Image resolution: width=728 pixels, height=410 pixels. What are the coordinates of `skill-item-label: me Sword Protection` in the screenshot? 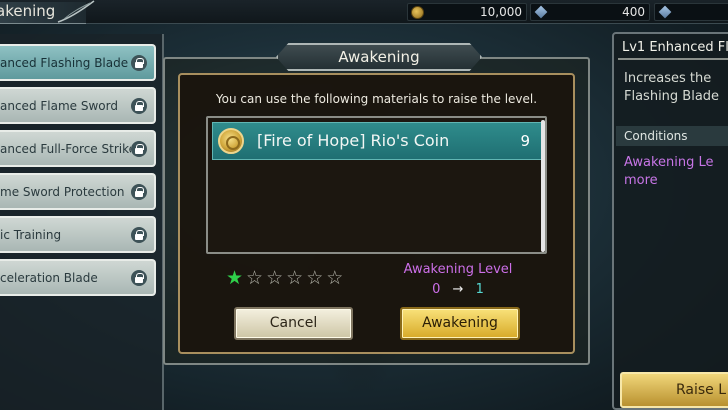 It's located at (62, 191).